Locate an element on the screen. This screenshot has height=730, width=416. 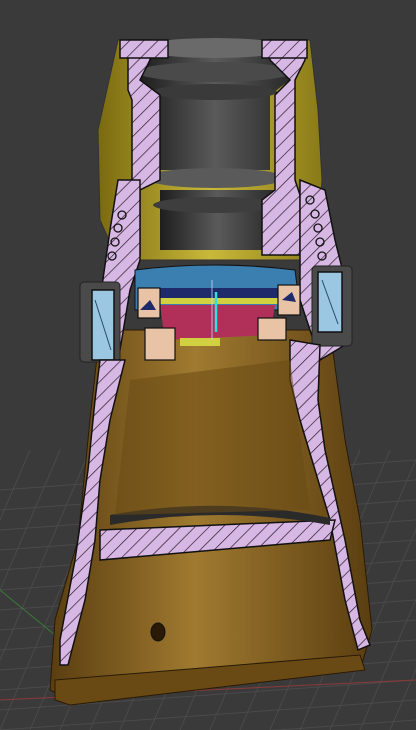
grid-line is located at coordinates (402, 699).